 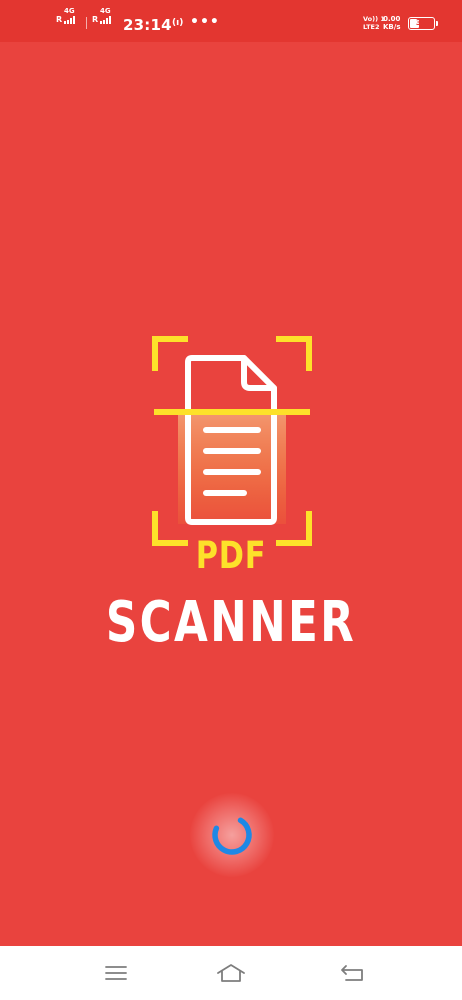 What do you see at coordinates (205, 22) in the screenshot?
I see `more-notifications-icon: •••` at bounding box center [205, 22].